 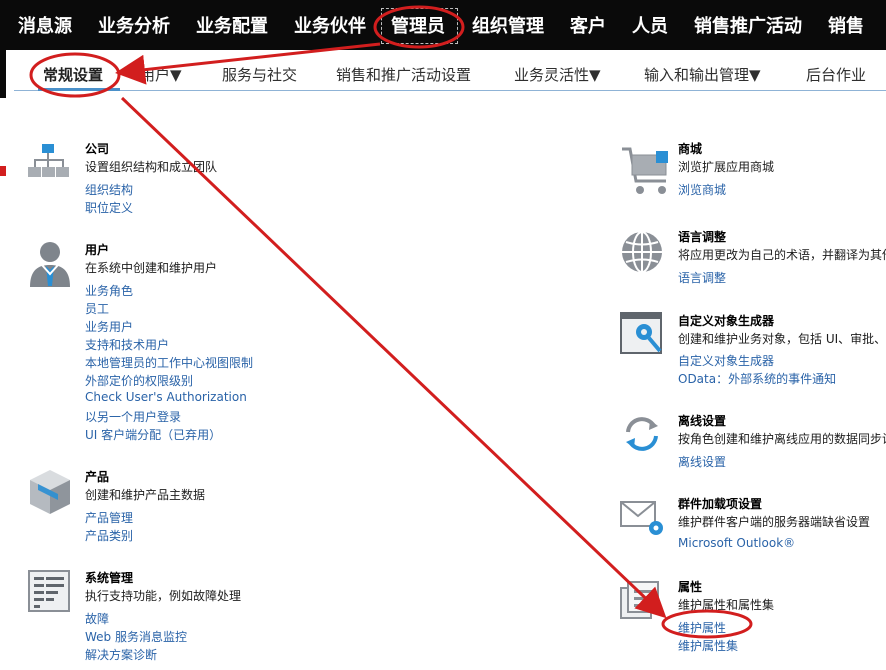 What do you see at coordinates (642, 434) in the screenshot?
I see `offline-sync-icon` at bounding box center [642, 434].